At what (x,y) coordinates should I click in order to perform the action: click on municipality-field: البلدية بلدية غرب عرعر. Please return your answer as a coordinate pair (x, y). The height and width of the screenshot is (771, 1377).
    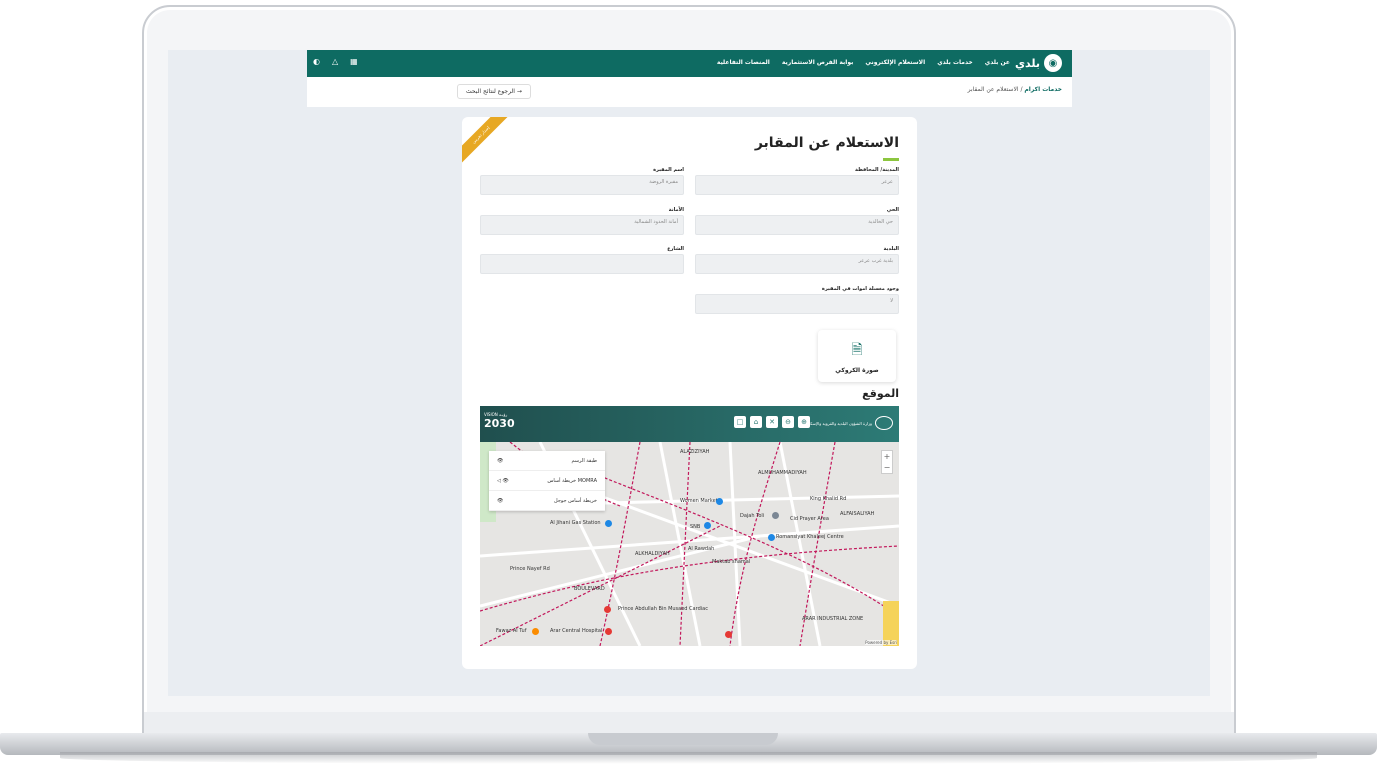
    Looking at the image, I should click on (797, 260).